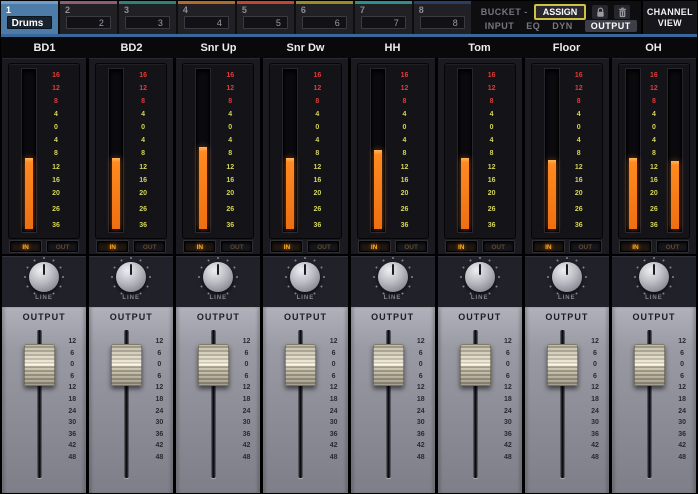 This screenshot has height=494, width=698. I want to click on bucket-name-field: 2, so click(88, 22).